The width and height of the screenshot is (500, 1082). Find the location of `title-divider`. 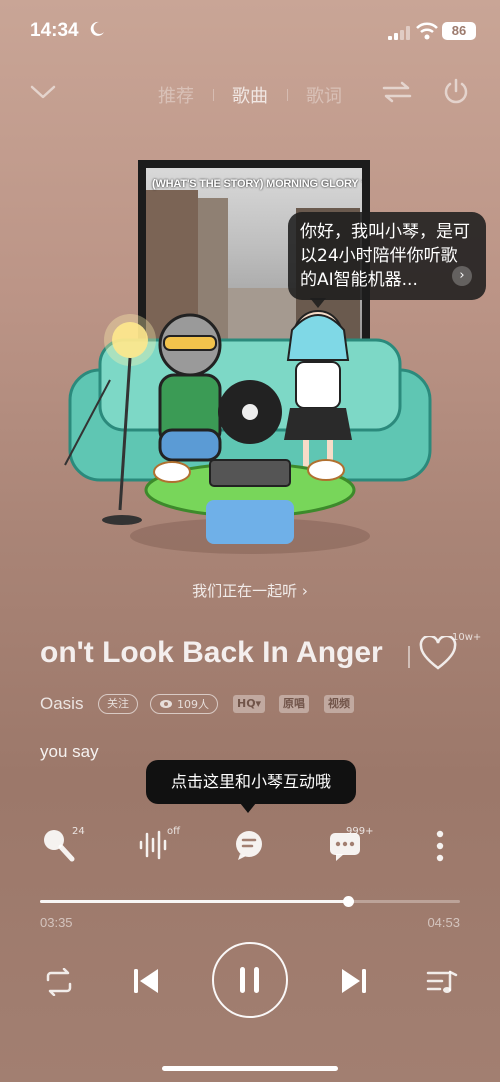

title-divider is located at coordinates (409, 657).